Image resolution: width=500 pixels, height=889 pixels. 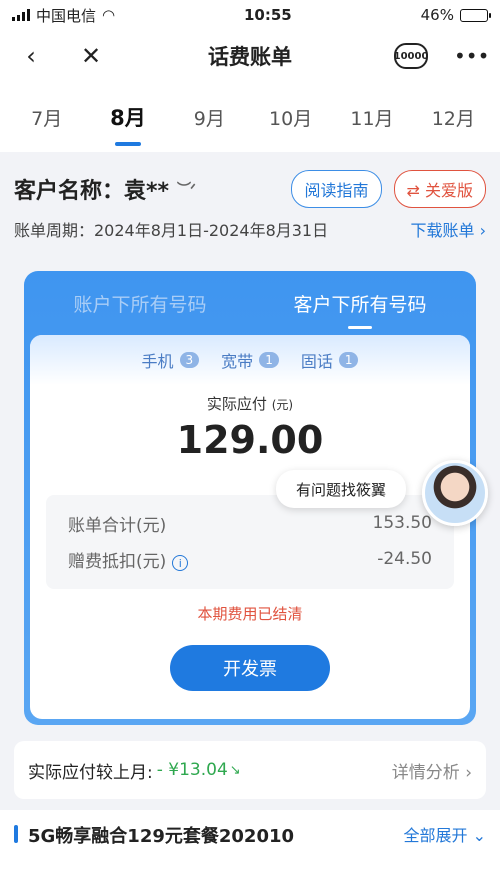 What do you see at coordinates (449, 229) in the screenshot?
I see `download-bill-link: 下载账单 ›` at bounding box center [449, 229].